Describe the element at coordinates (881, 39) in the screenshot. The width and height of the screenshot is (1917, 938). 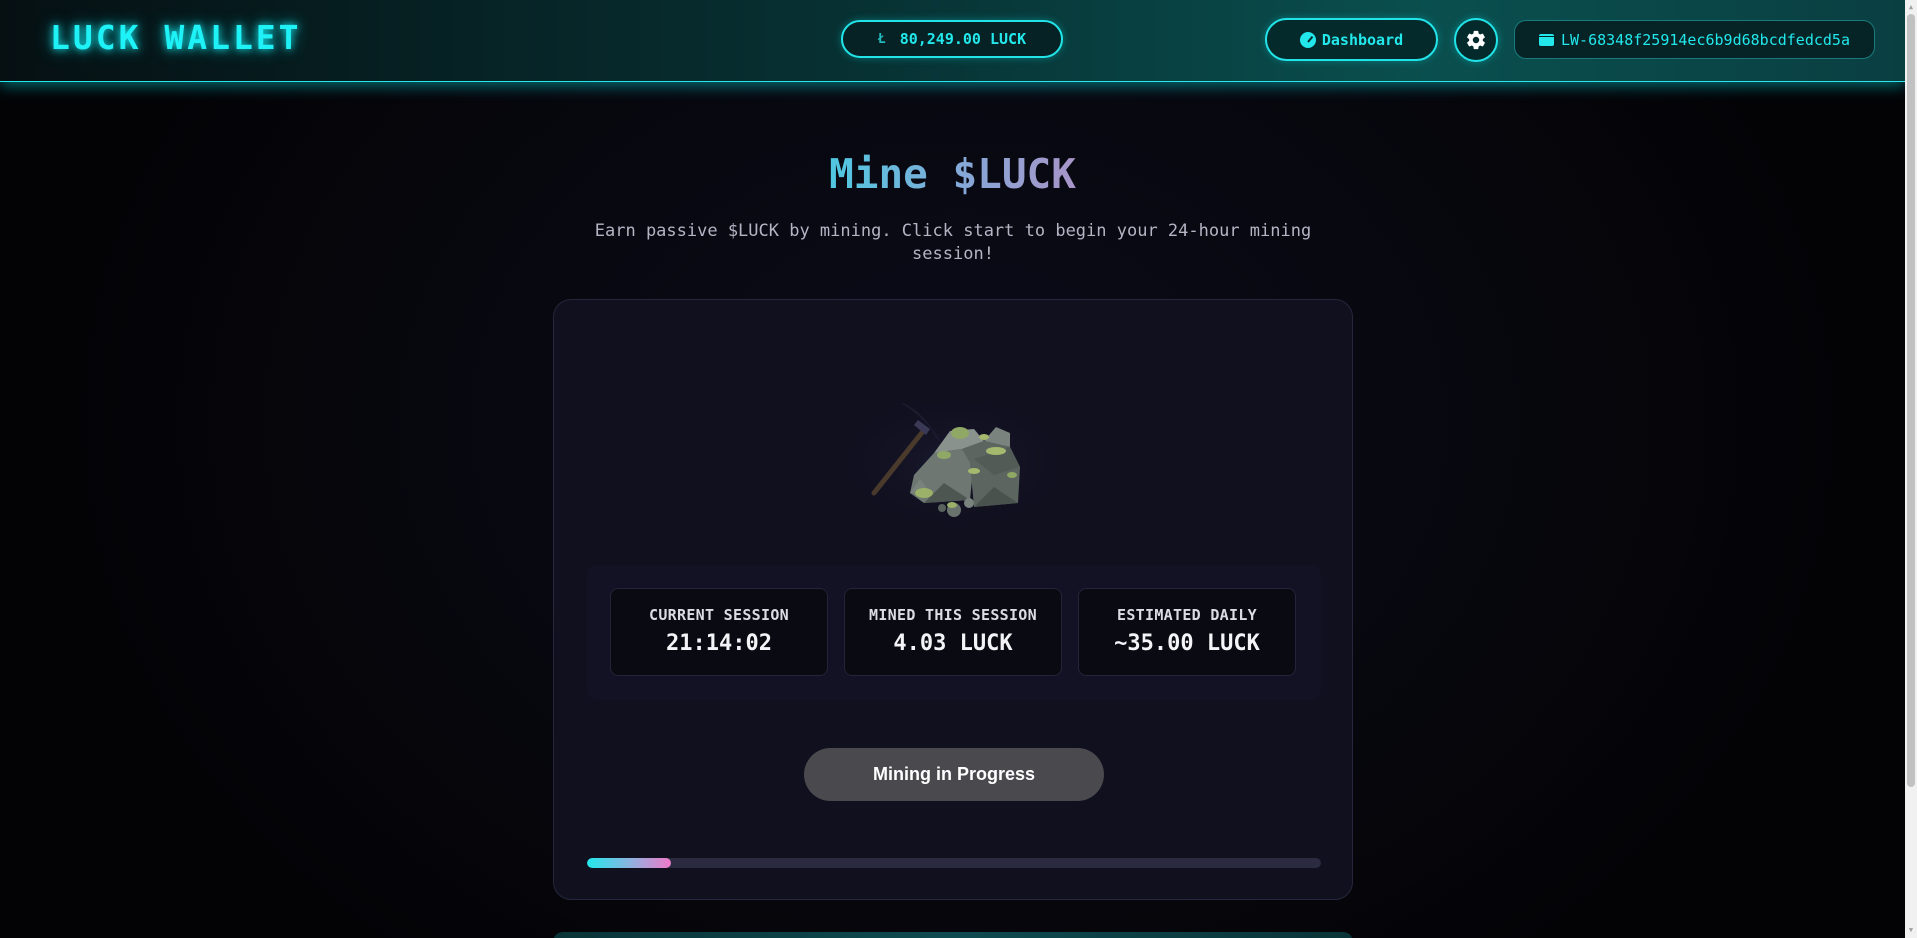
I see `luck-coin-icon: Ł` at that location.